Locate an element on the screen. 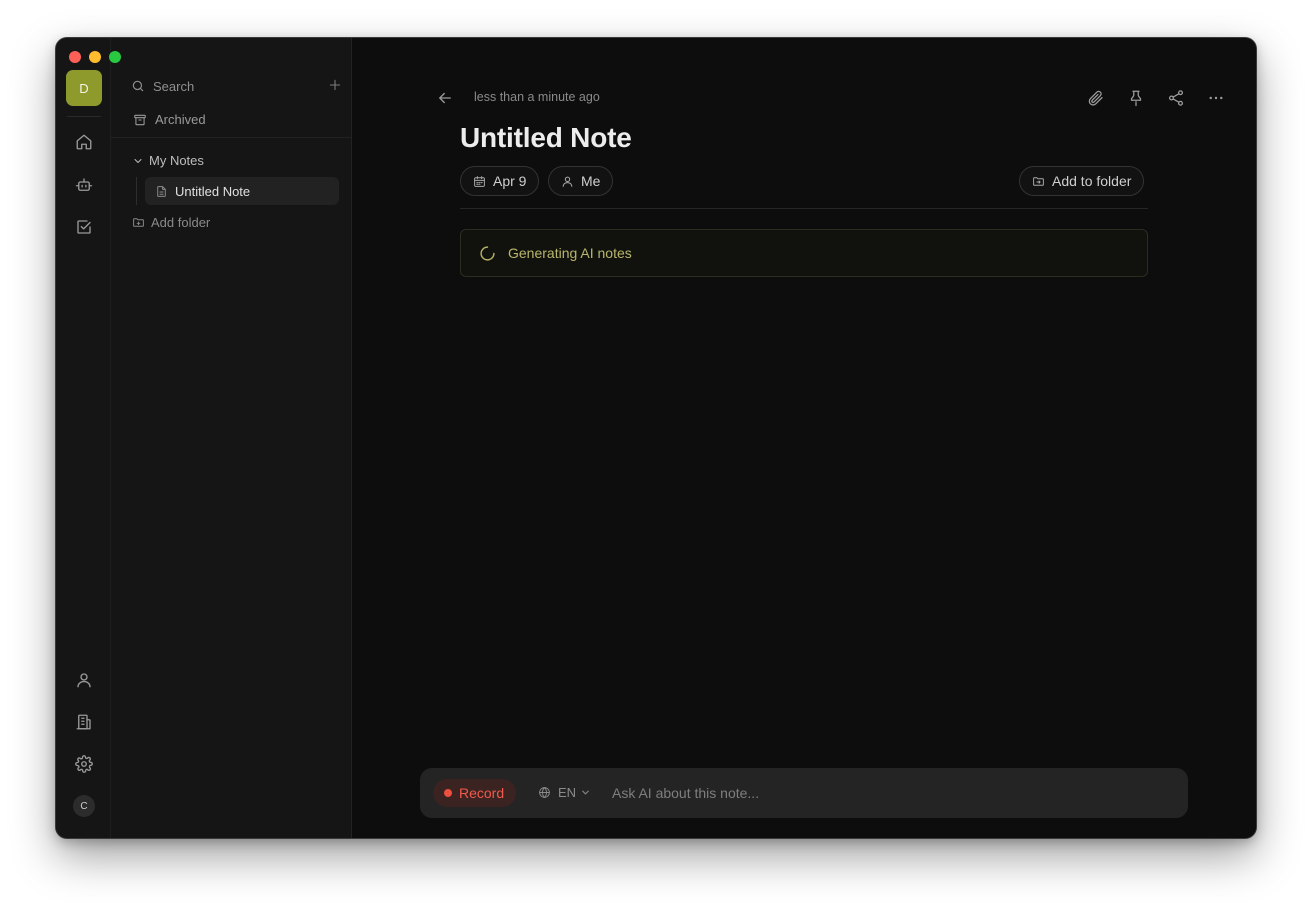 The height and width of the screenshot is (912, 1312). folder-my-notes: My Notes is located at coordinates (168, 160).